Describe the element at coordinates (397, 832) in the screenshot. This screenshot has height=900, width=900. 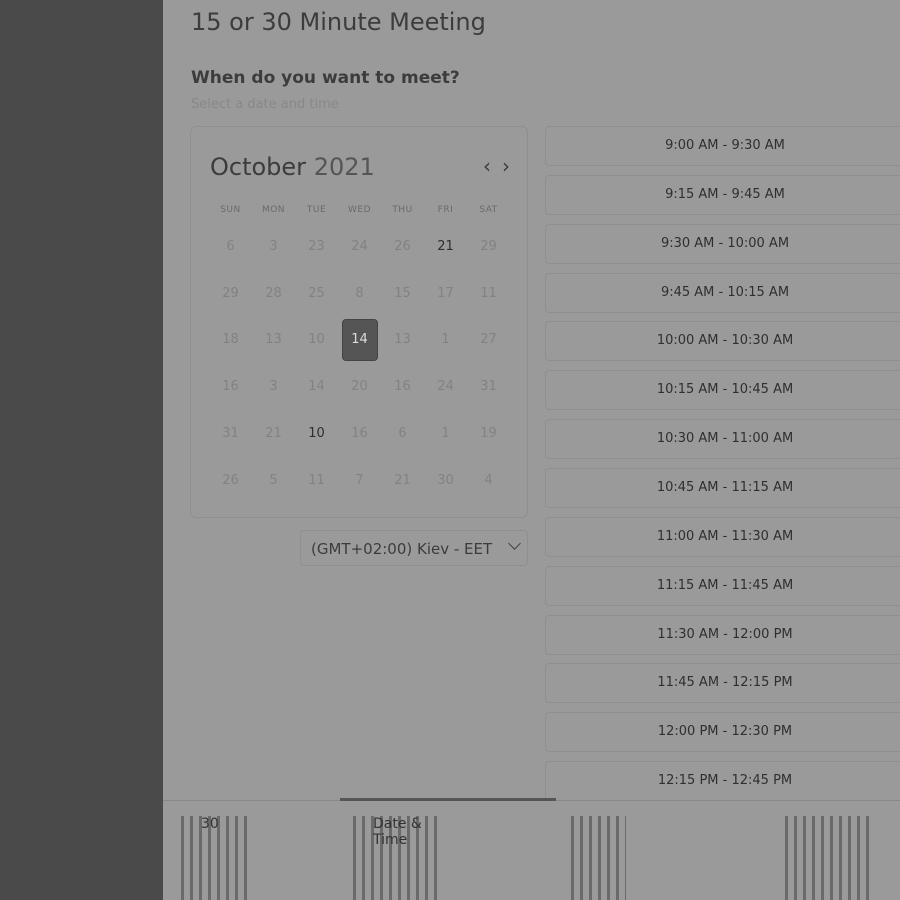
I see `tab-label: Date & Time` at that location.